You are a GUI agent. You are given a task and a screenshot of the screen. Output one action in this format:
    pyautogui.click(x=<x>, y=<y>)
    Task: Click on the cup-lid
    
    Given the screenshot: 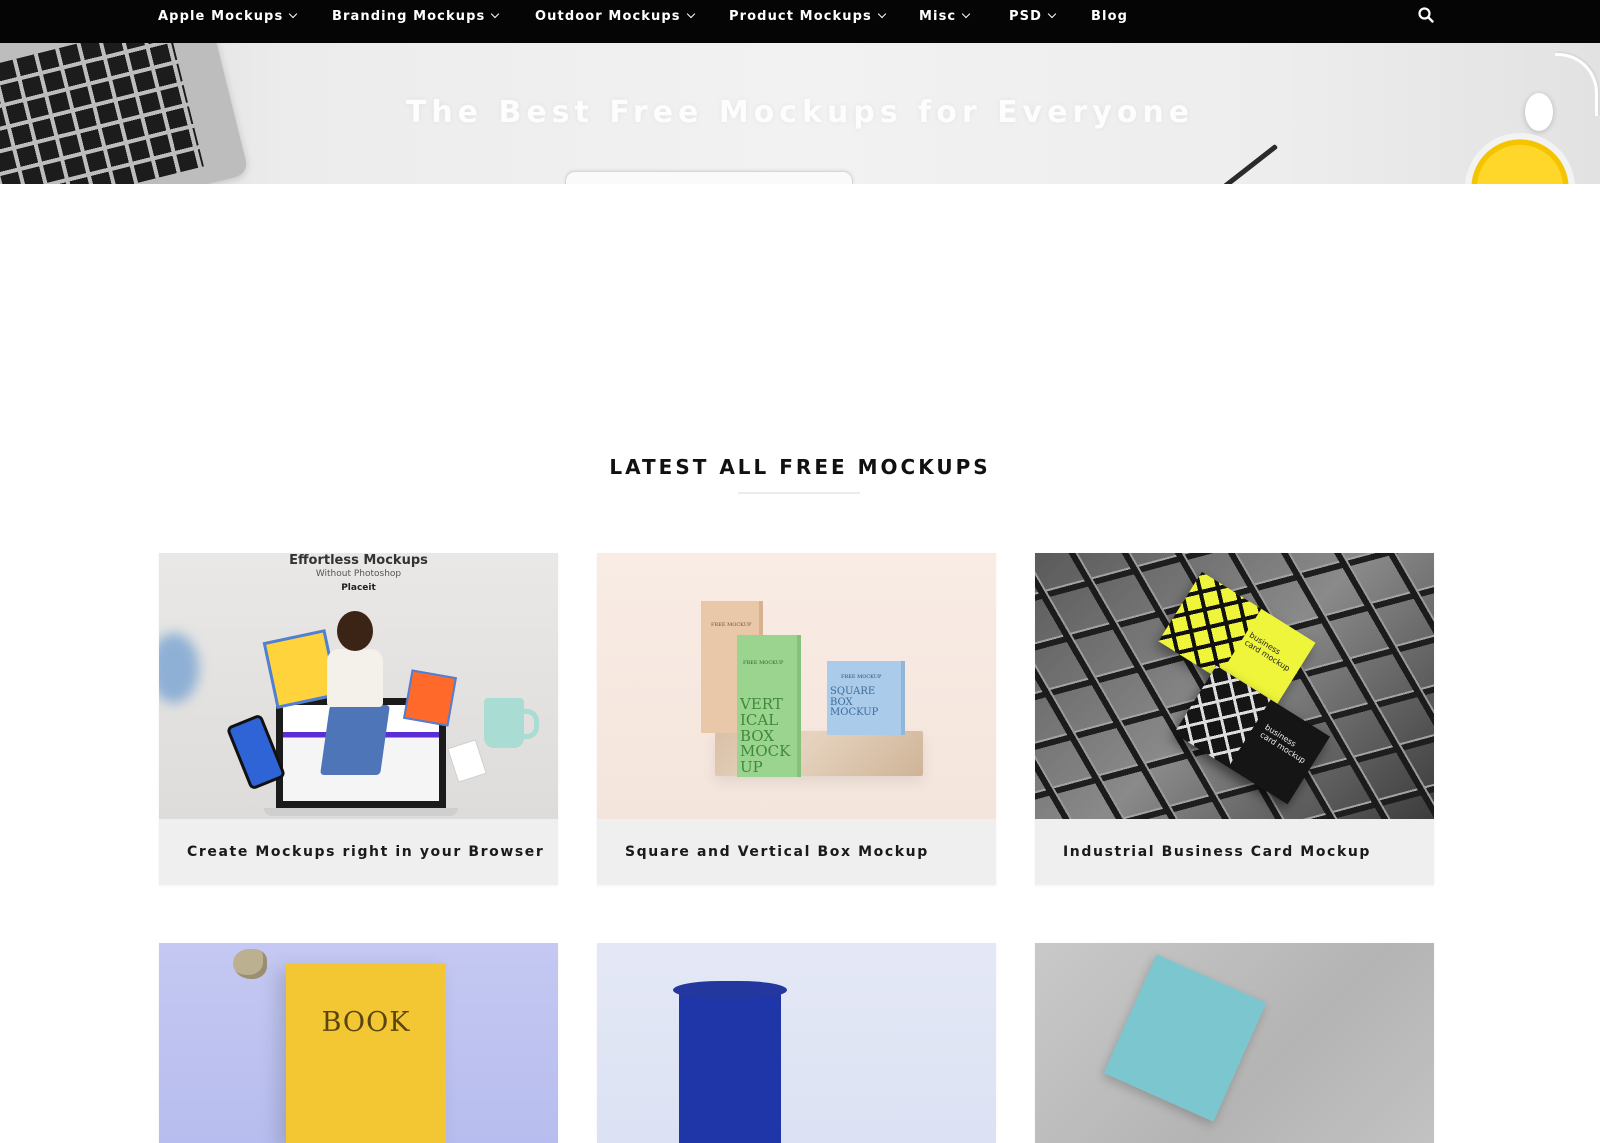 What is the action you would take?
    pyautogui.click(x=730, y=990)
    